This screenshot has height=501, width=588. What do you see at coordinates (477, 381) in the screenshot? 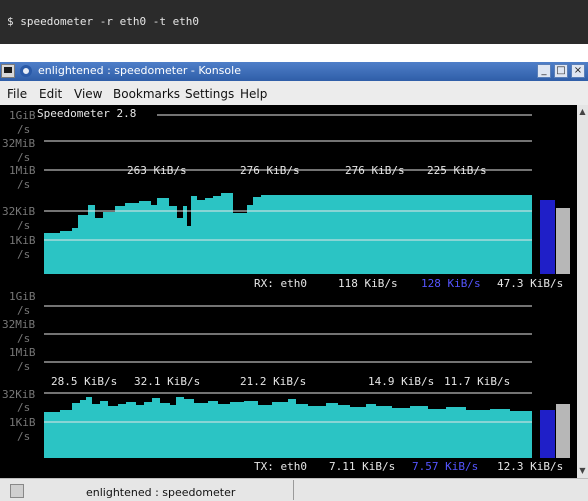
I see `tx-reading: 11.7 KiB/s` at bounding box center [477, 381].